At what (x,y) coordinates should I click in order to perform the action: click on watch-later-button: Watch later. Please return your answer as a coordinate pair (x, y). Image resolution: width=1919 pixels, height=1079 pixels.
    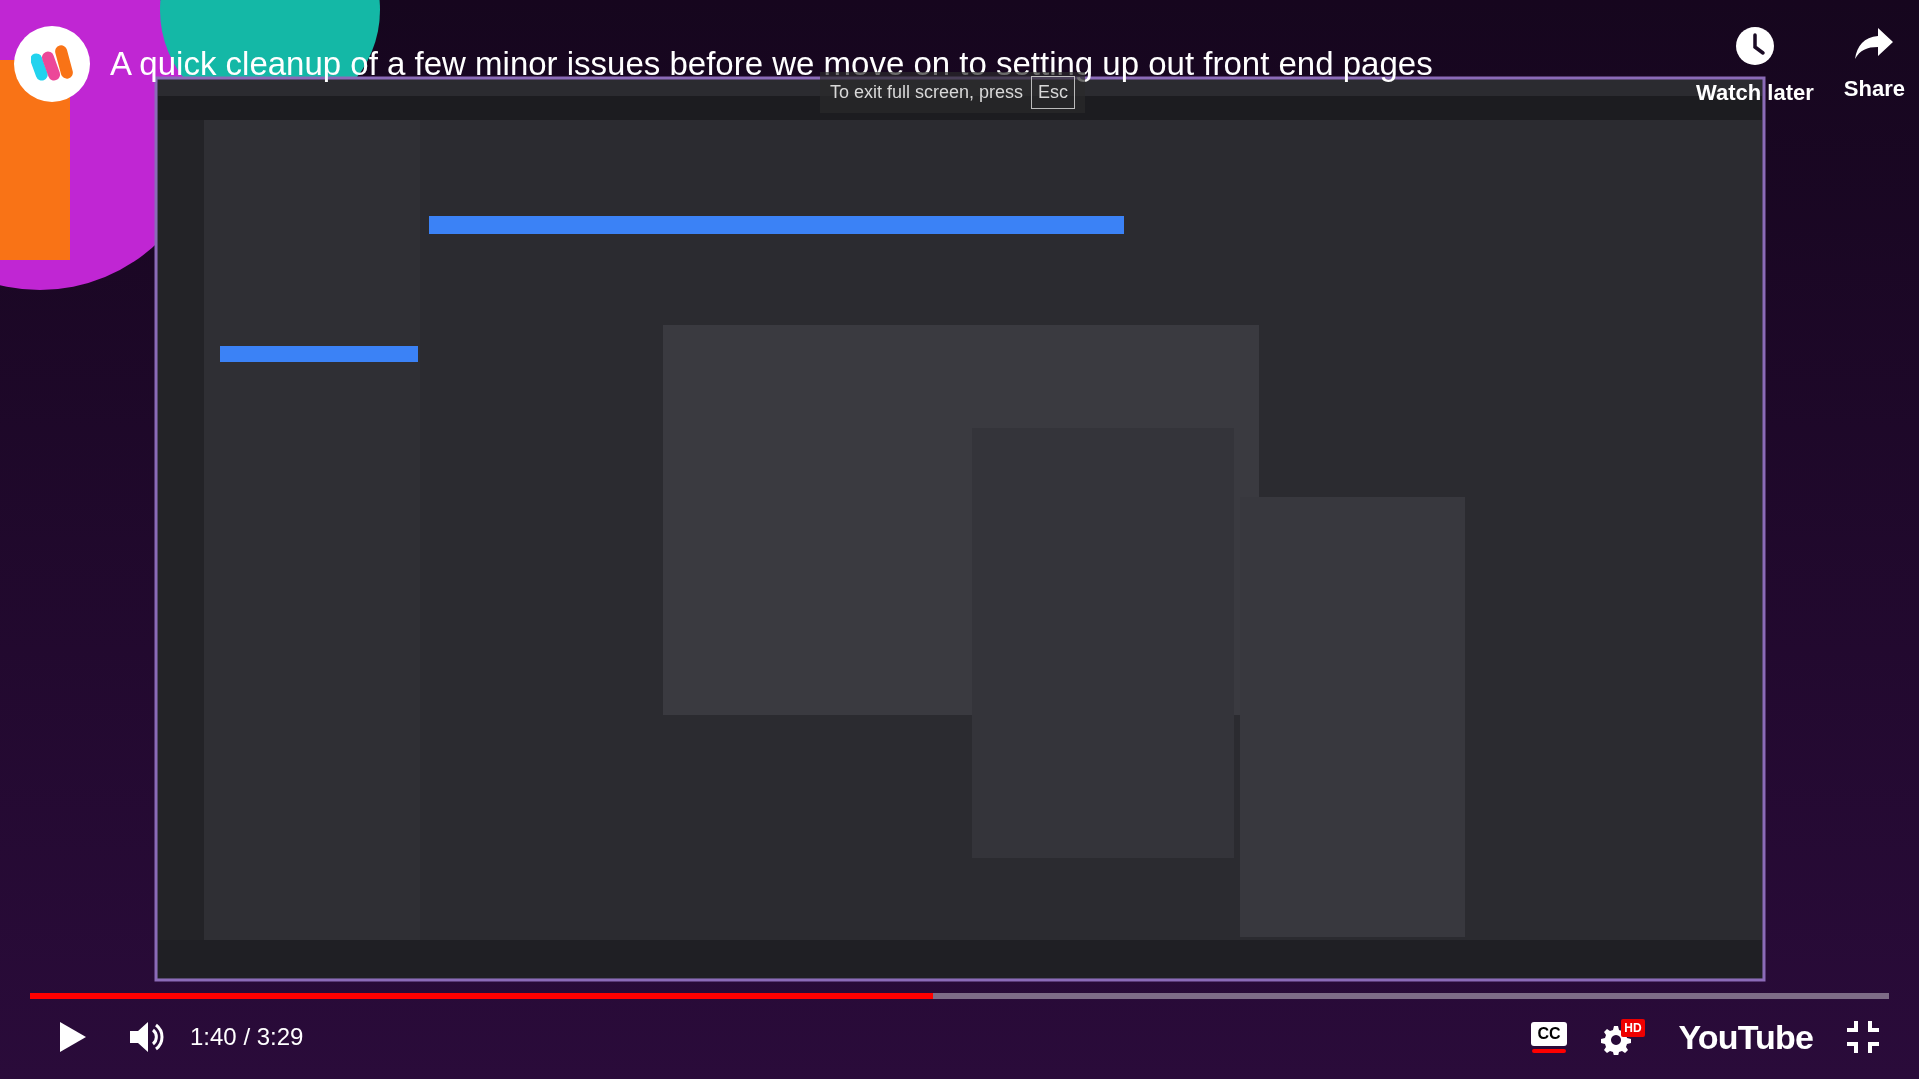
    Looking at the image, I should click on (1755, 67).